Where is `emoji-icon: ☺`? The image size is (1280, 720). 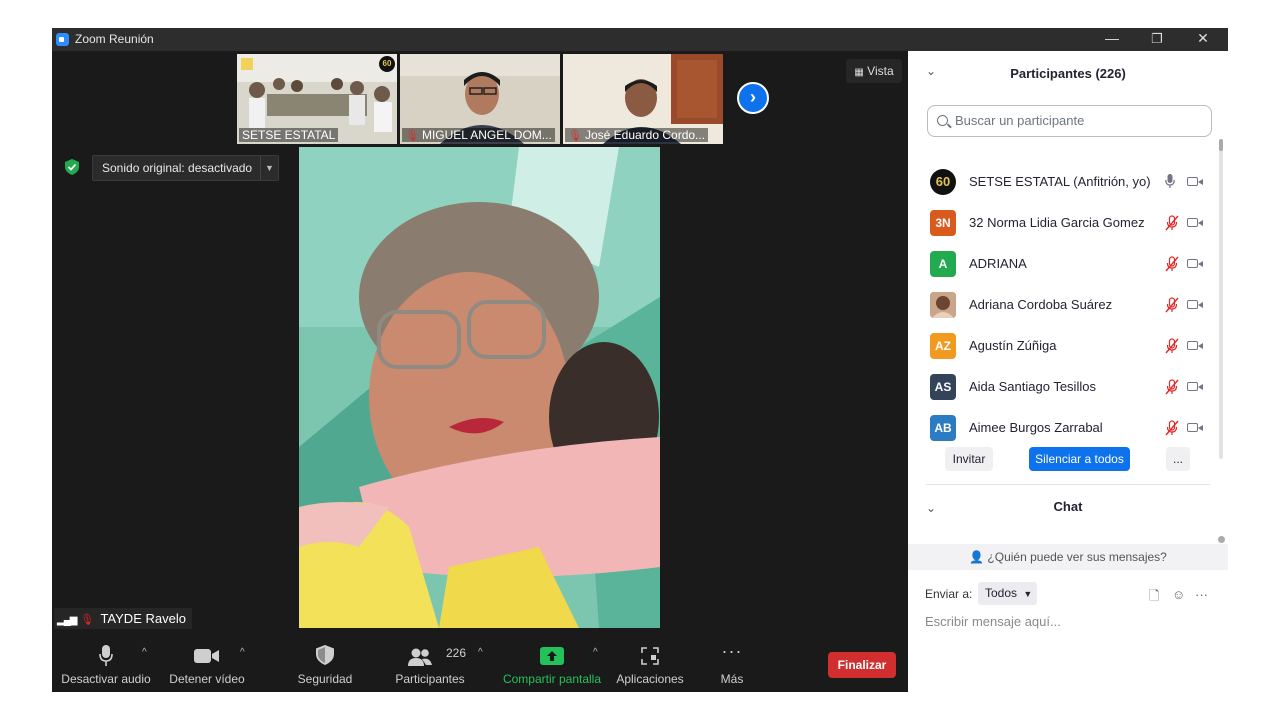 emoji-icon: ☺ is located at coordinates (1178, 594).